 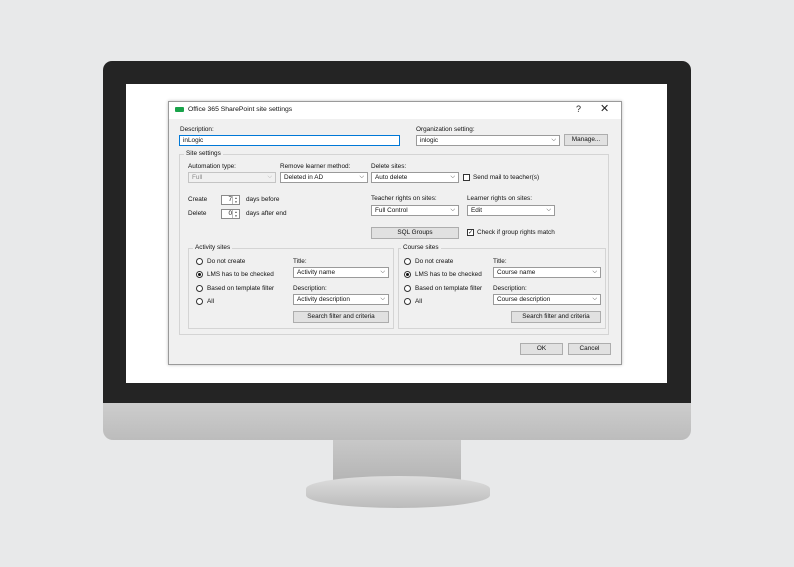 What do you see at coordinates (341, 272) in the screenshot?
I see `activity-title-select: Activity name ⌵` at bounding box center [341, 272].